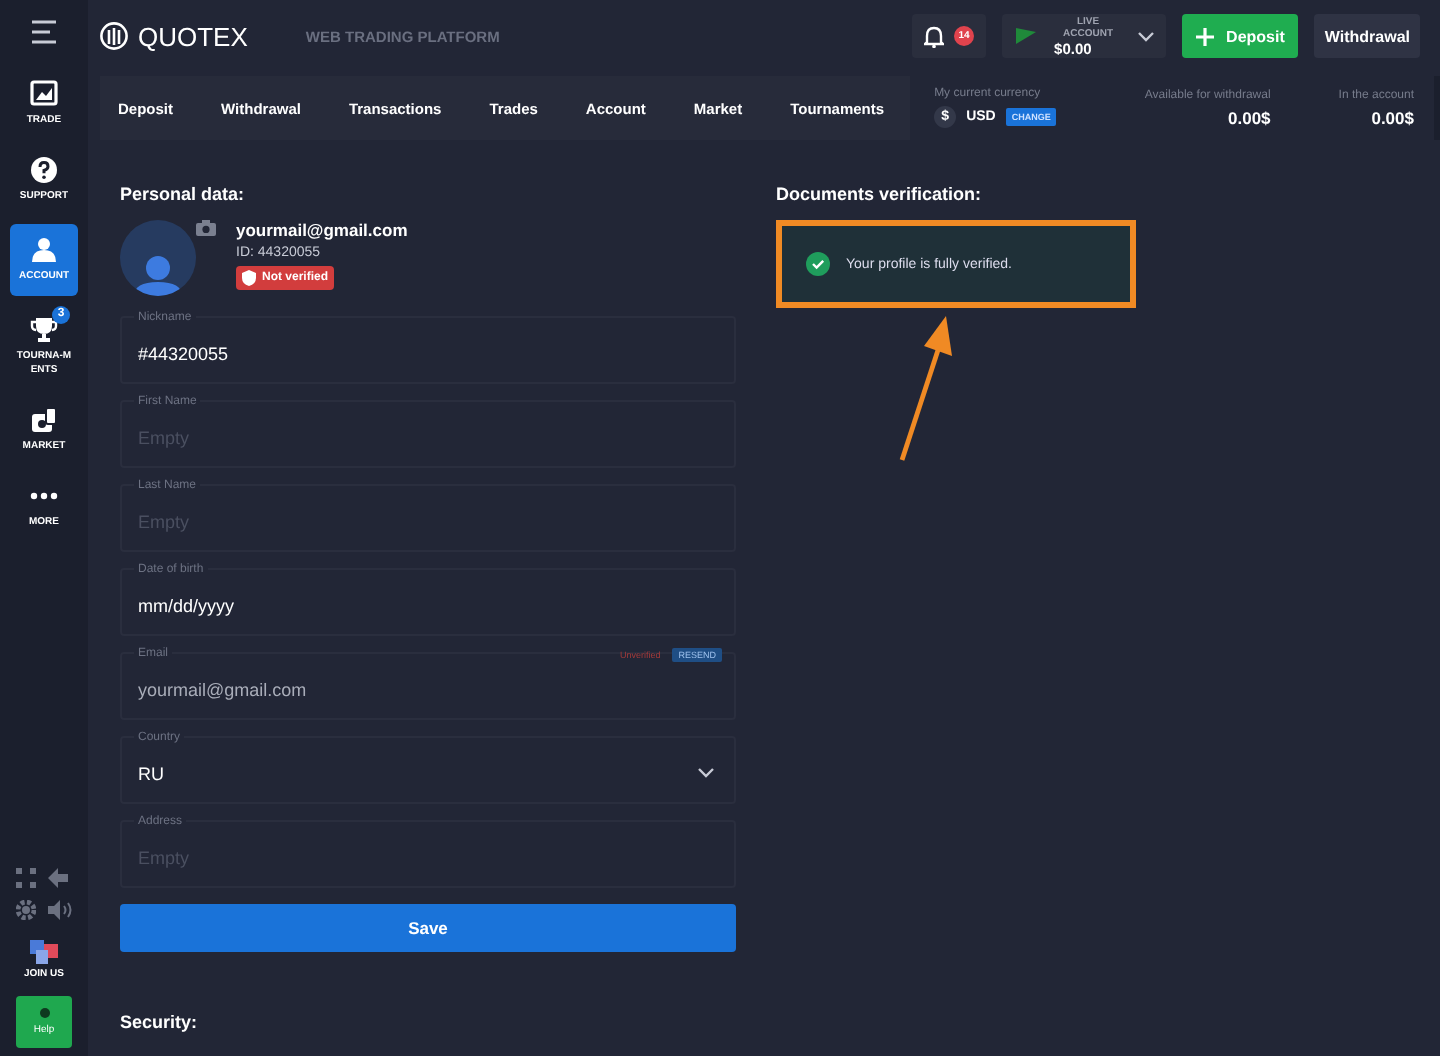 Image resolution: width=1440 pixels, height=1056 pixels. What do you see at coordinates (26, 878) in the screenshot?
I see `fullscreen-icon` at bounding box center [26, 878].